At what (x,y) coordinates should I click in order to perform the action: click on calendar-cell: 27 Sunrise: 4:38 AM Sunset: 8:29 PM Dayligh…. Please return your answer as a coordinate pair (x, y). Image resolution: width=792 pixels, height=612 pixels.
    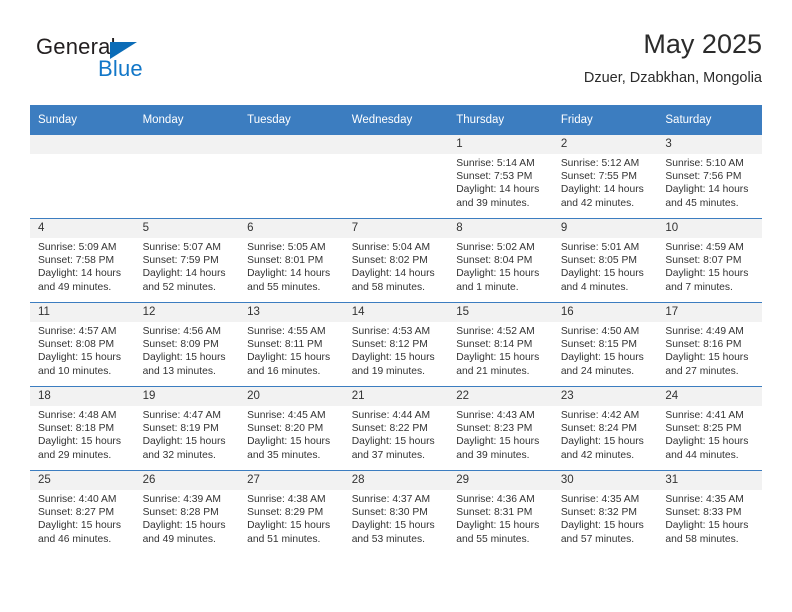
    Looking at the image, I should click on (291, 512).